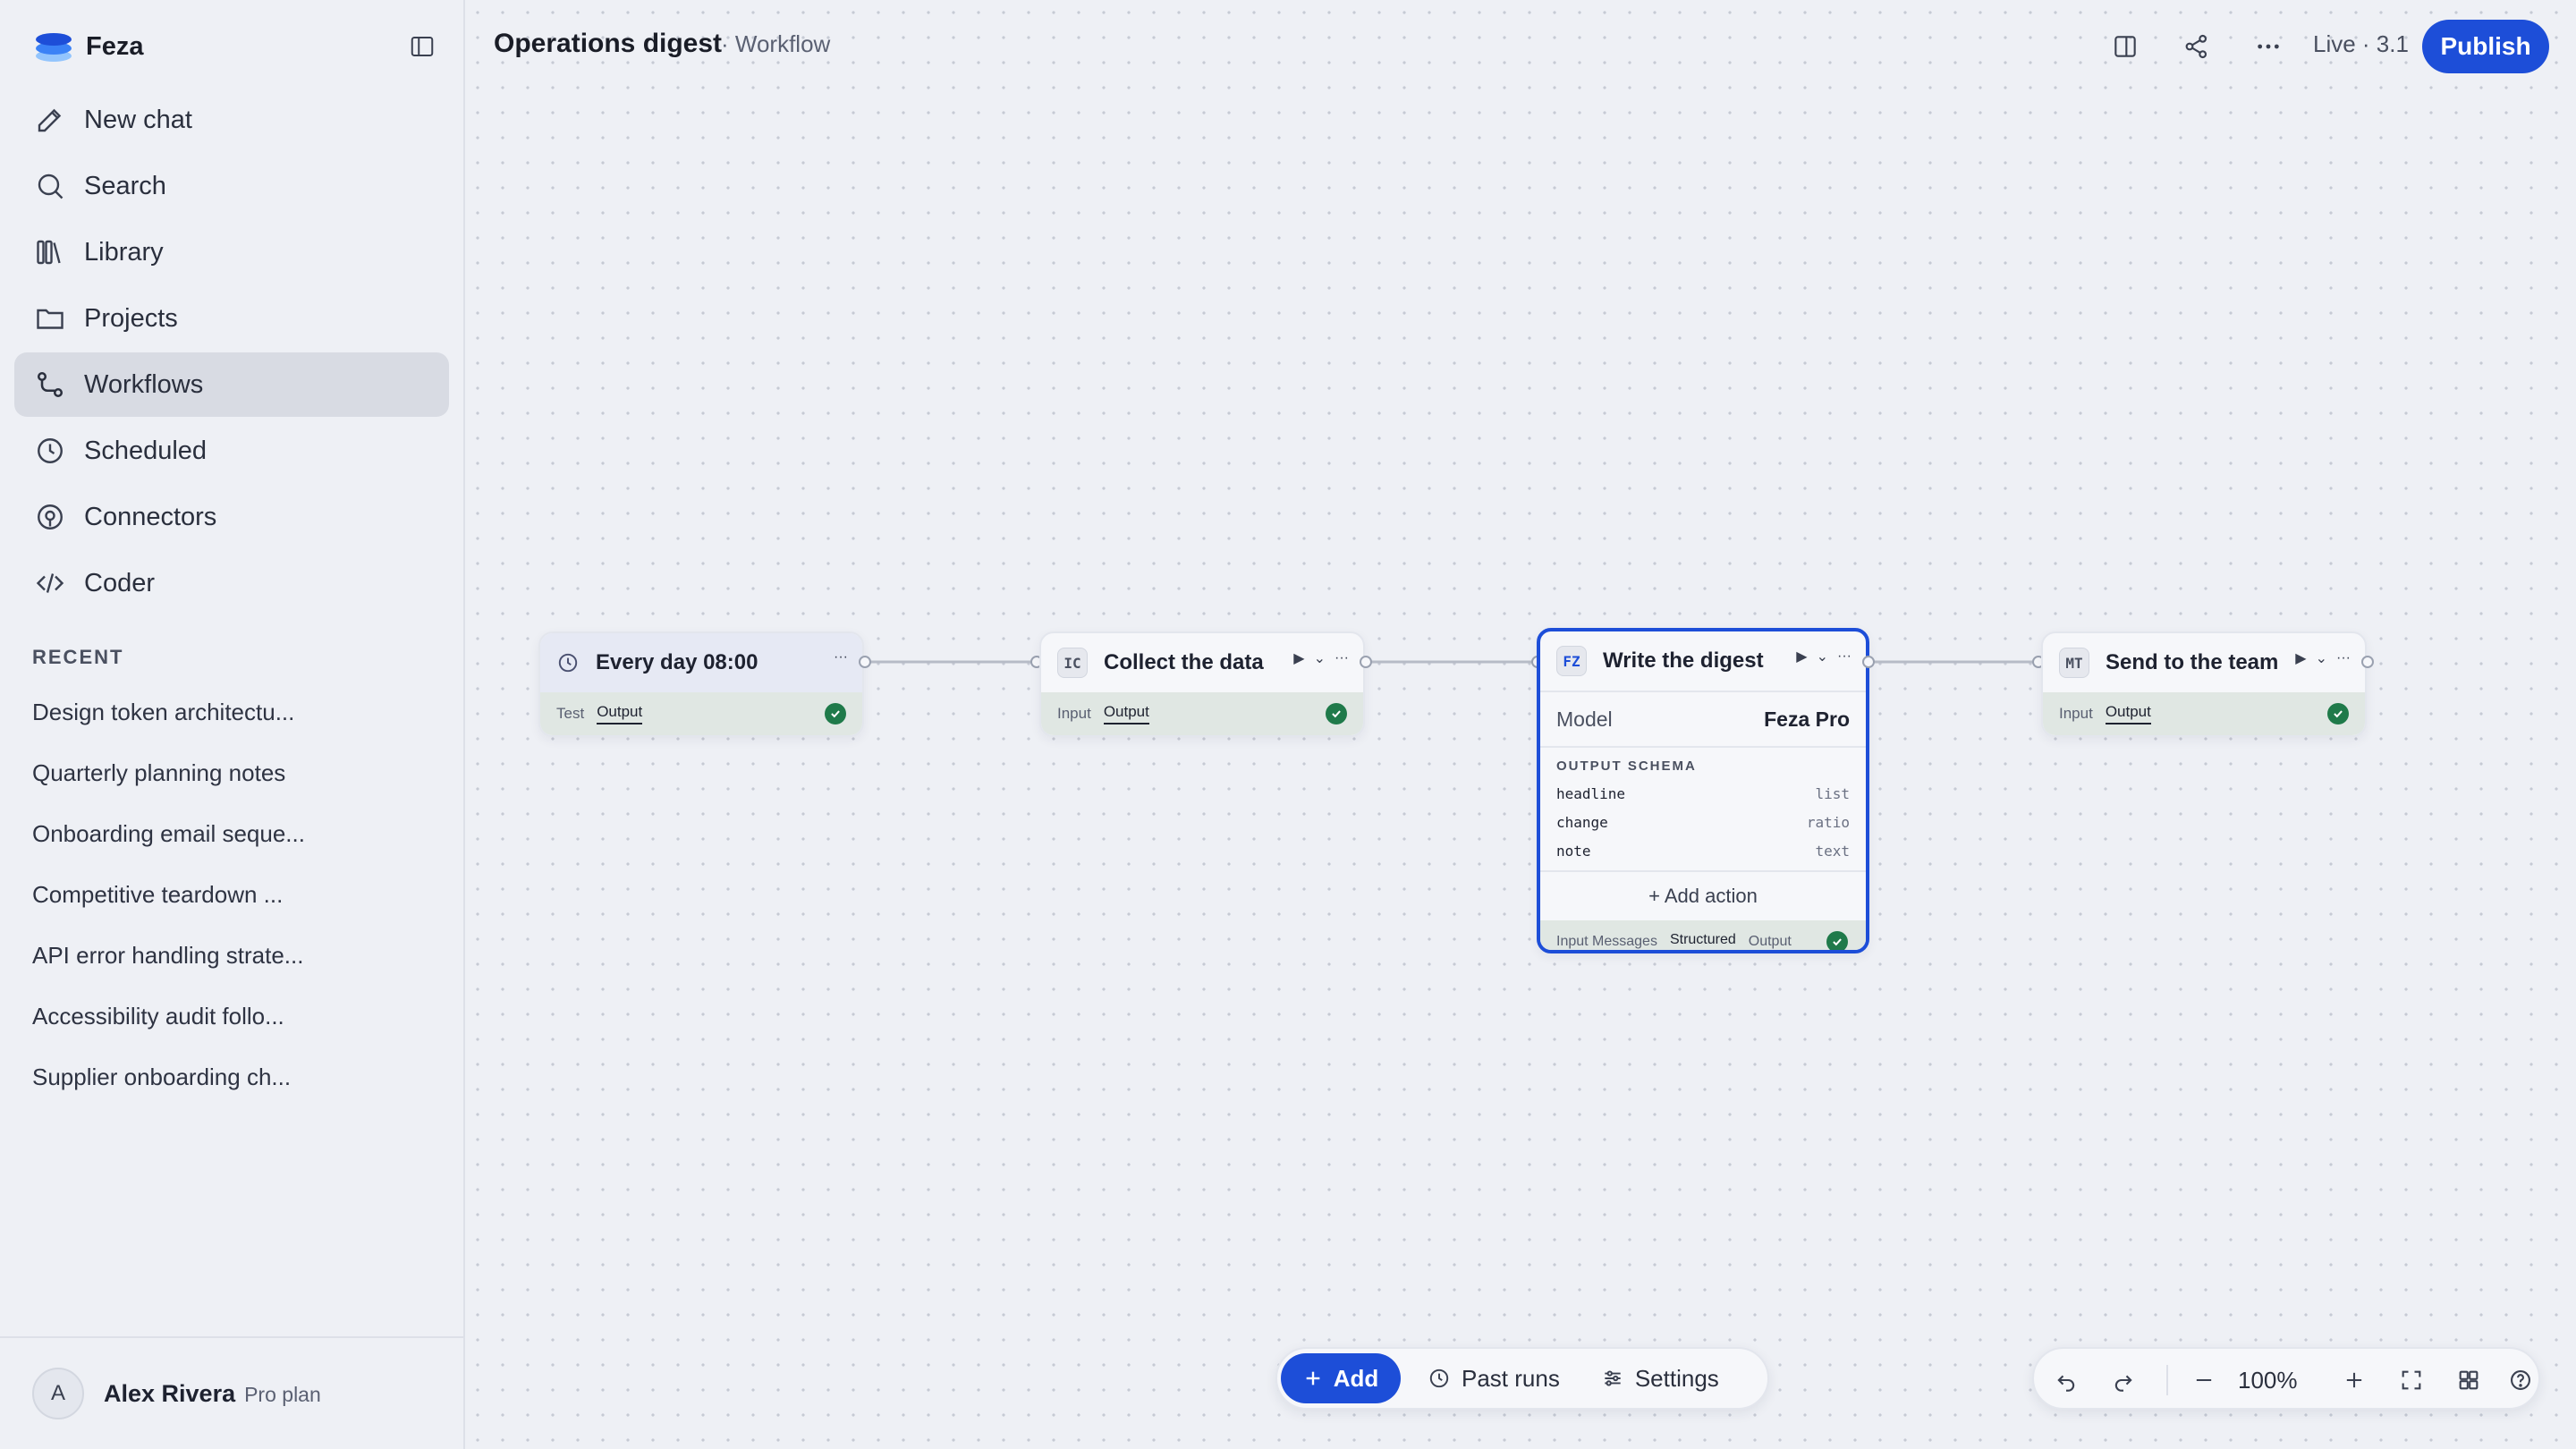 The width and height of the screenshot is (2576, 1449). I want to click on nav-label: New chat, so click(138, 119).